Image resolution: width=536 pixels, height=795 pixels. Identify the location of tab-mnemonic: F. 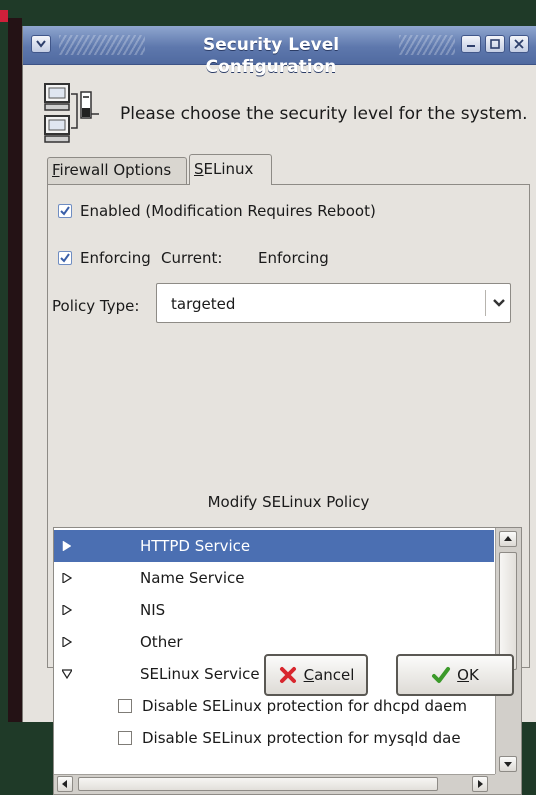
(56, 170).